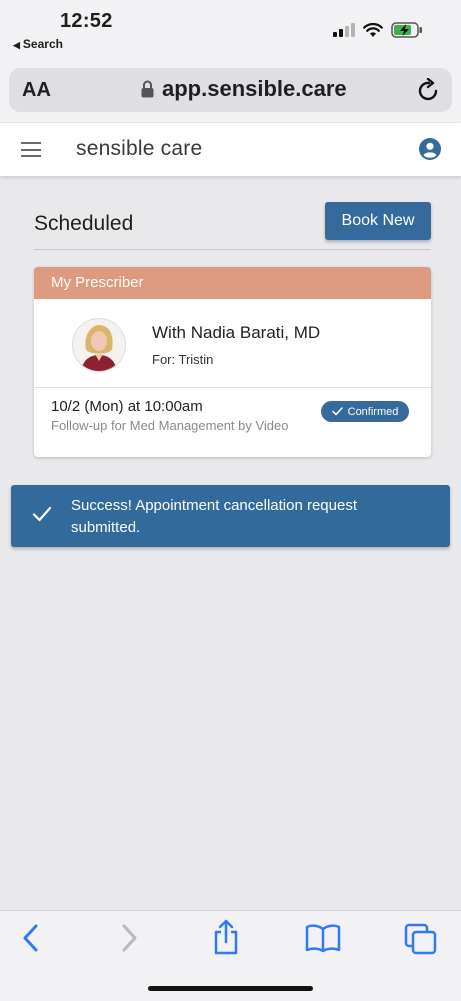 The height and width of the screenshot is (1001, 461). Describe the element at coordinates (230, 149) in the screenshot. I see `app-header: sensible care` at that location.